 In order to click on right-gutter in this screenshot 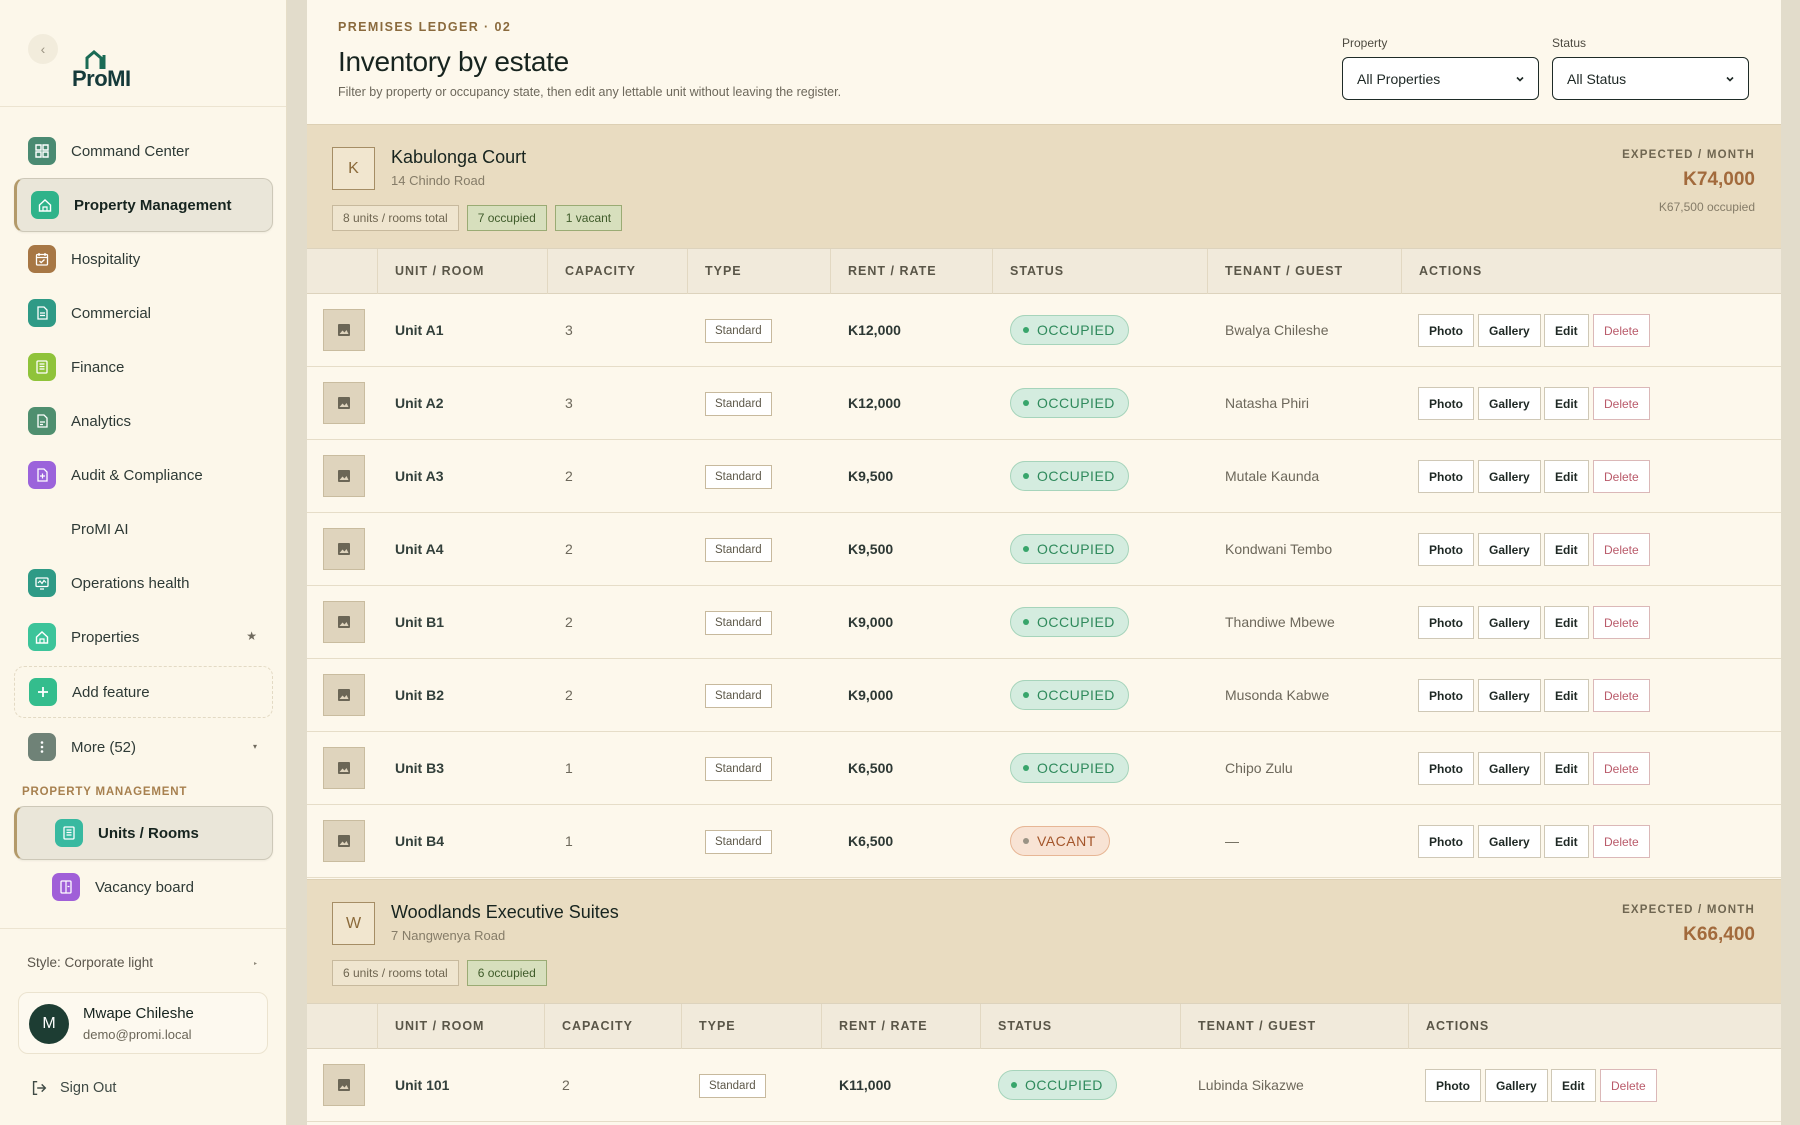, I will do `click(1790, 562)`.